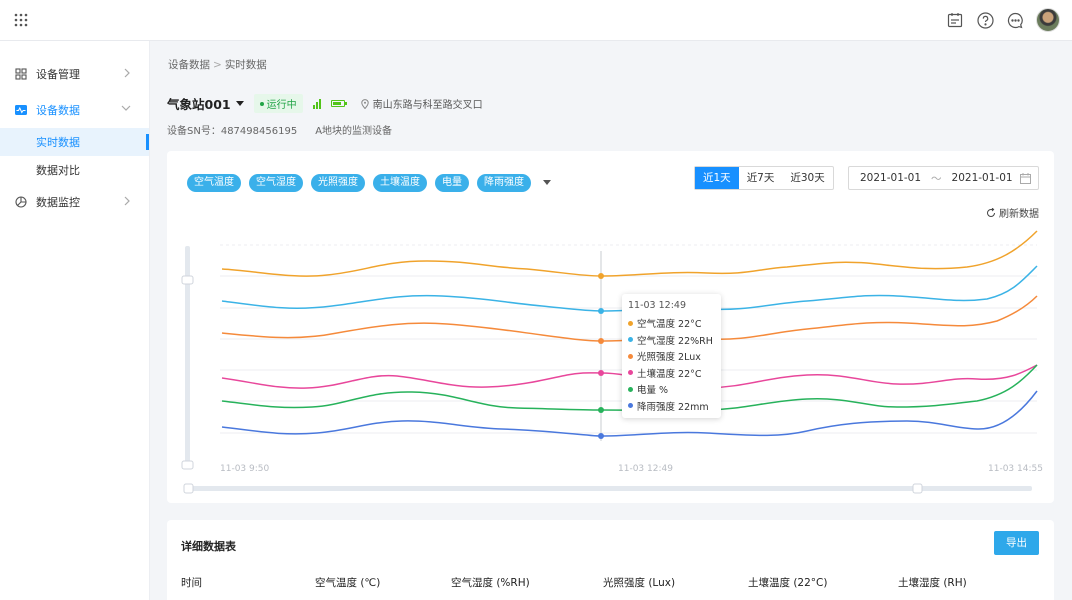  I want to click on sidebar-item-device-data: 设备数据, so click(74, 110).